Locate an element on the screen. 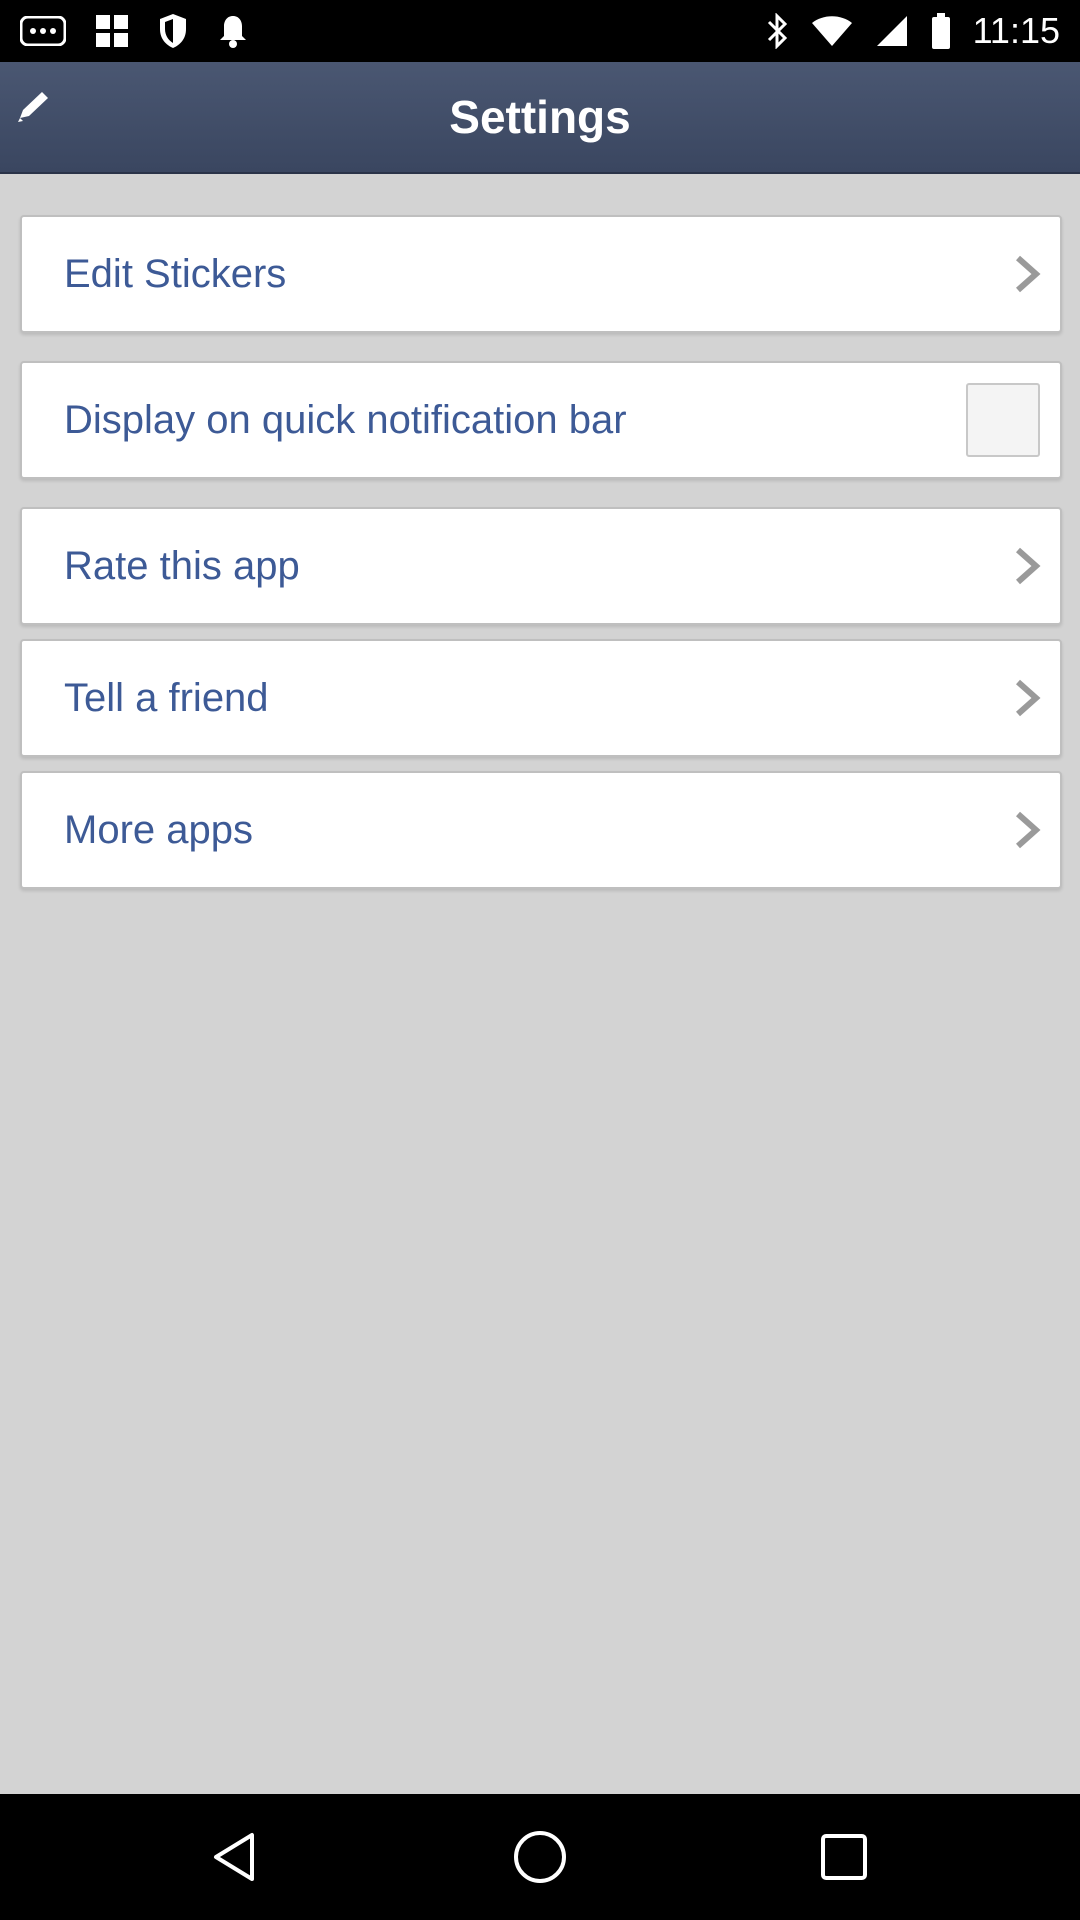  wifi-icon is located at coordinates (831, 31).